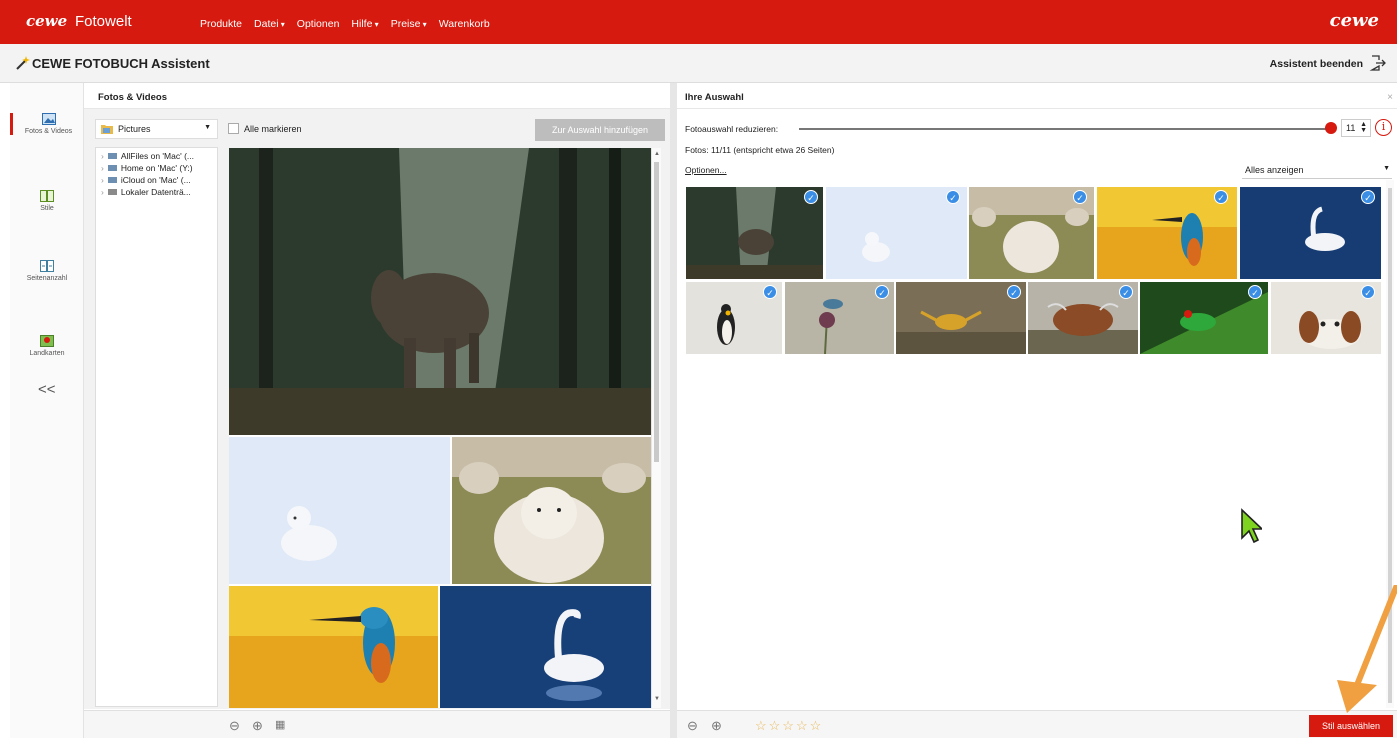 The height and width of the screenshot is (738, 1397). What do you see at coordinates (1317, 170) in the screenshot?
I see `filter-dropdown: Alles anzeigen ▼` at bounding box center [1317, 170].